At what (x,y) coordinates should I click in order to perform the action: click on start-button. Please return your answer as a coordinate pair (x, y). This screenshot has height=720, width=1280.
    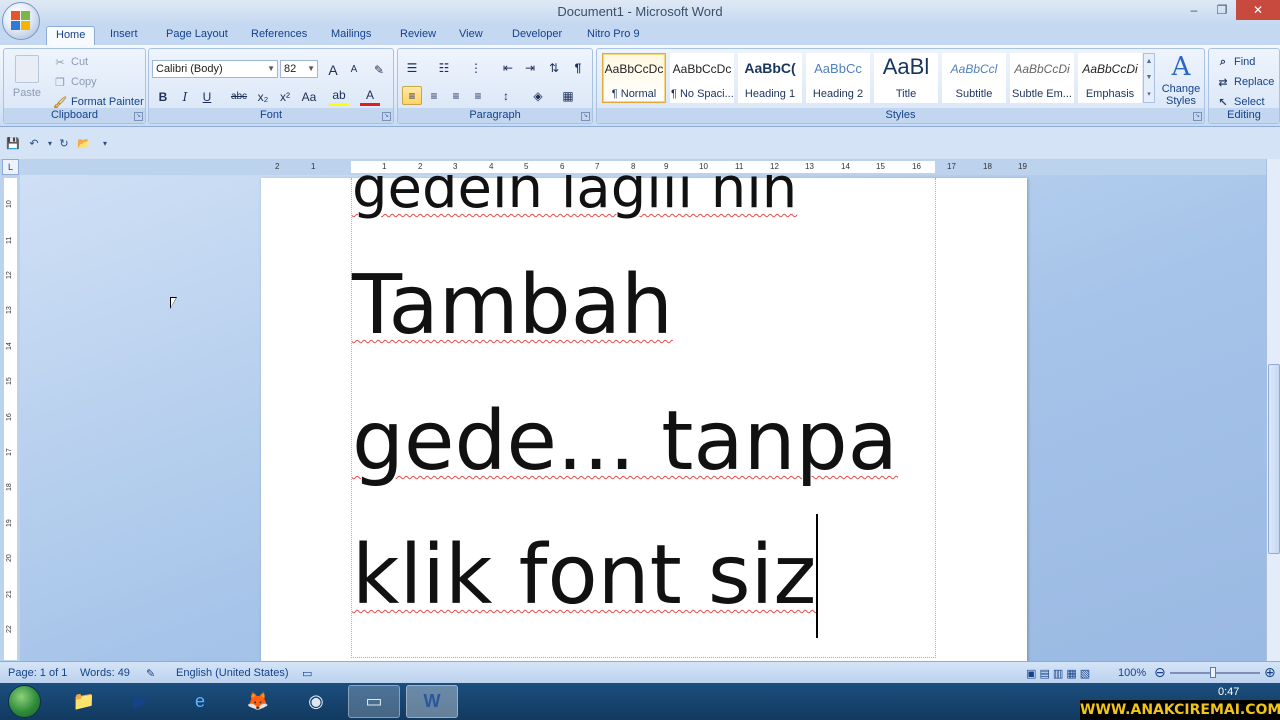
    Looking at the image, I should click on (24, 701).